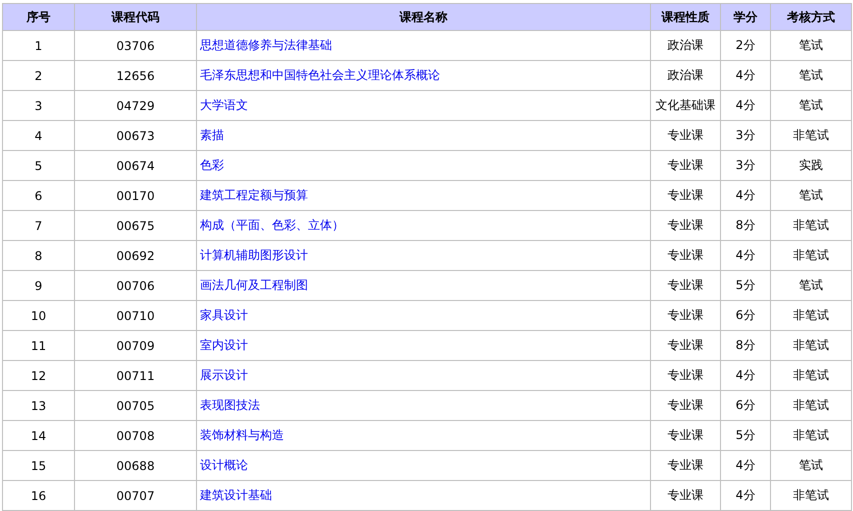  What do you see at coordinates (135, 495) in the screenshot?
I see `table-cell: 00707` at bounding box center [135, 495].